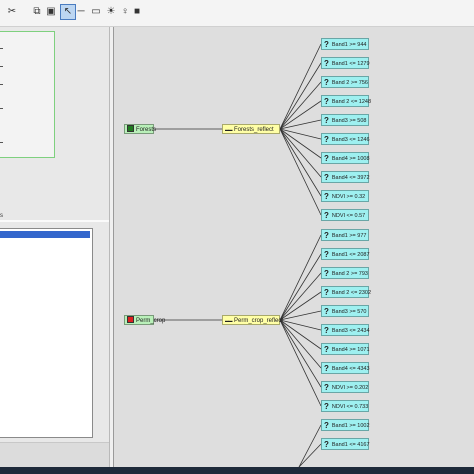 Image resolution: width=474 pixels, height=474 pixels. I want to click on condition-node: ? Band4 >= 1071, so click(345, 349).